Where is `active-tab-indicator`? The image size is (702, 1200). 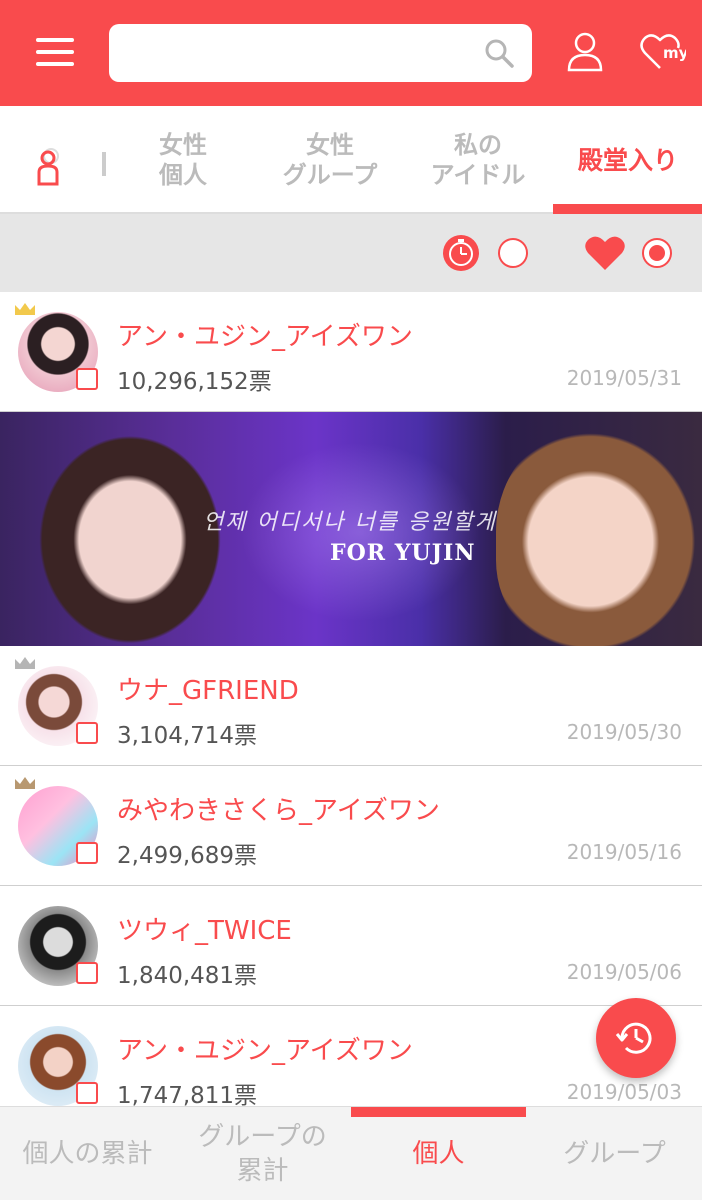 active-tab-indicator is located at coordinates (627, 209).